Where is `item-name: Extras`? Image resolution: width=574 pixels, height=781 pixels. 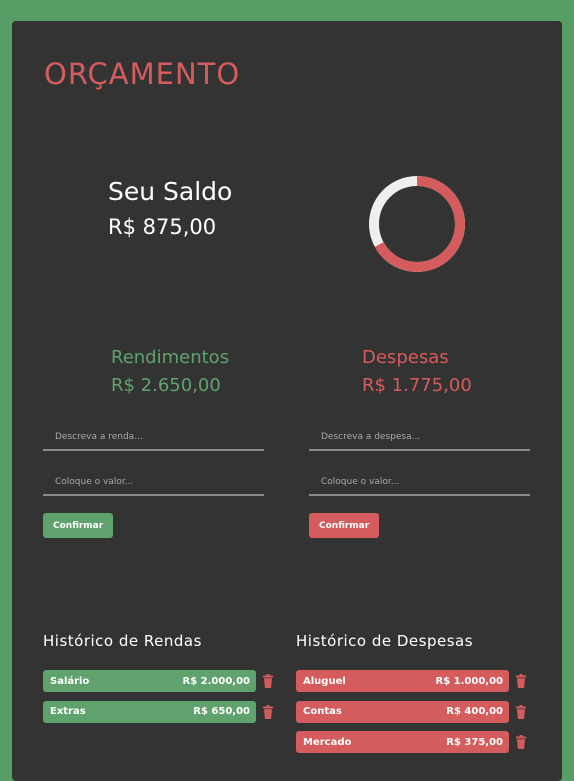
item-name: Extras is located at coordinates (68, 711).